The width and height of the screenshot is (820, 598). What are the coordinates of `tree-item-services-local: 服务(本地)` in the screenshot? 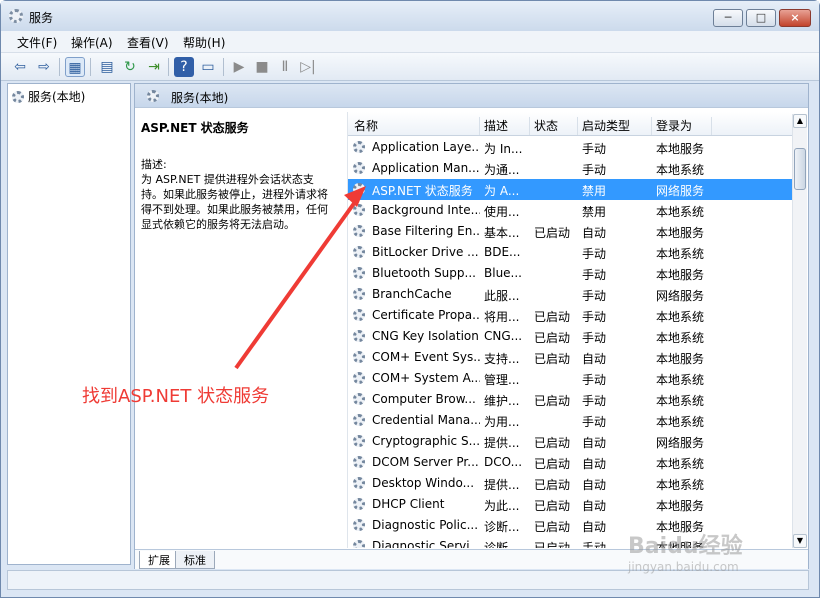 It's located at (48, 96).